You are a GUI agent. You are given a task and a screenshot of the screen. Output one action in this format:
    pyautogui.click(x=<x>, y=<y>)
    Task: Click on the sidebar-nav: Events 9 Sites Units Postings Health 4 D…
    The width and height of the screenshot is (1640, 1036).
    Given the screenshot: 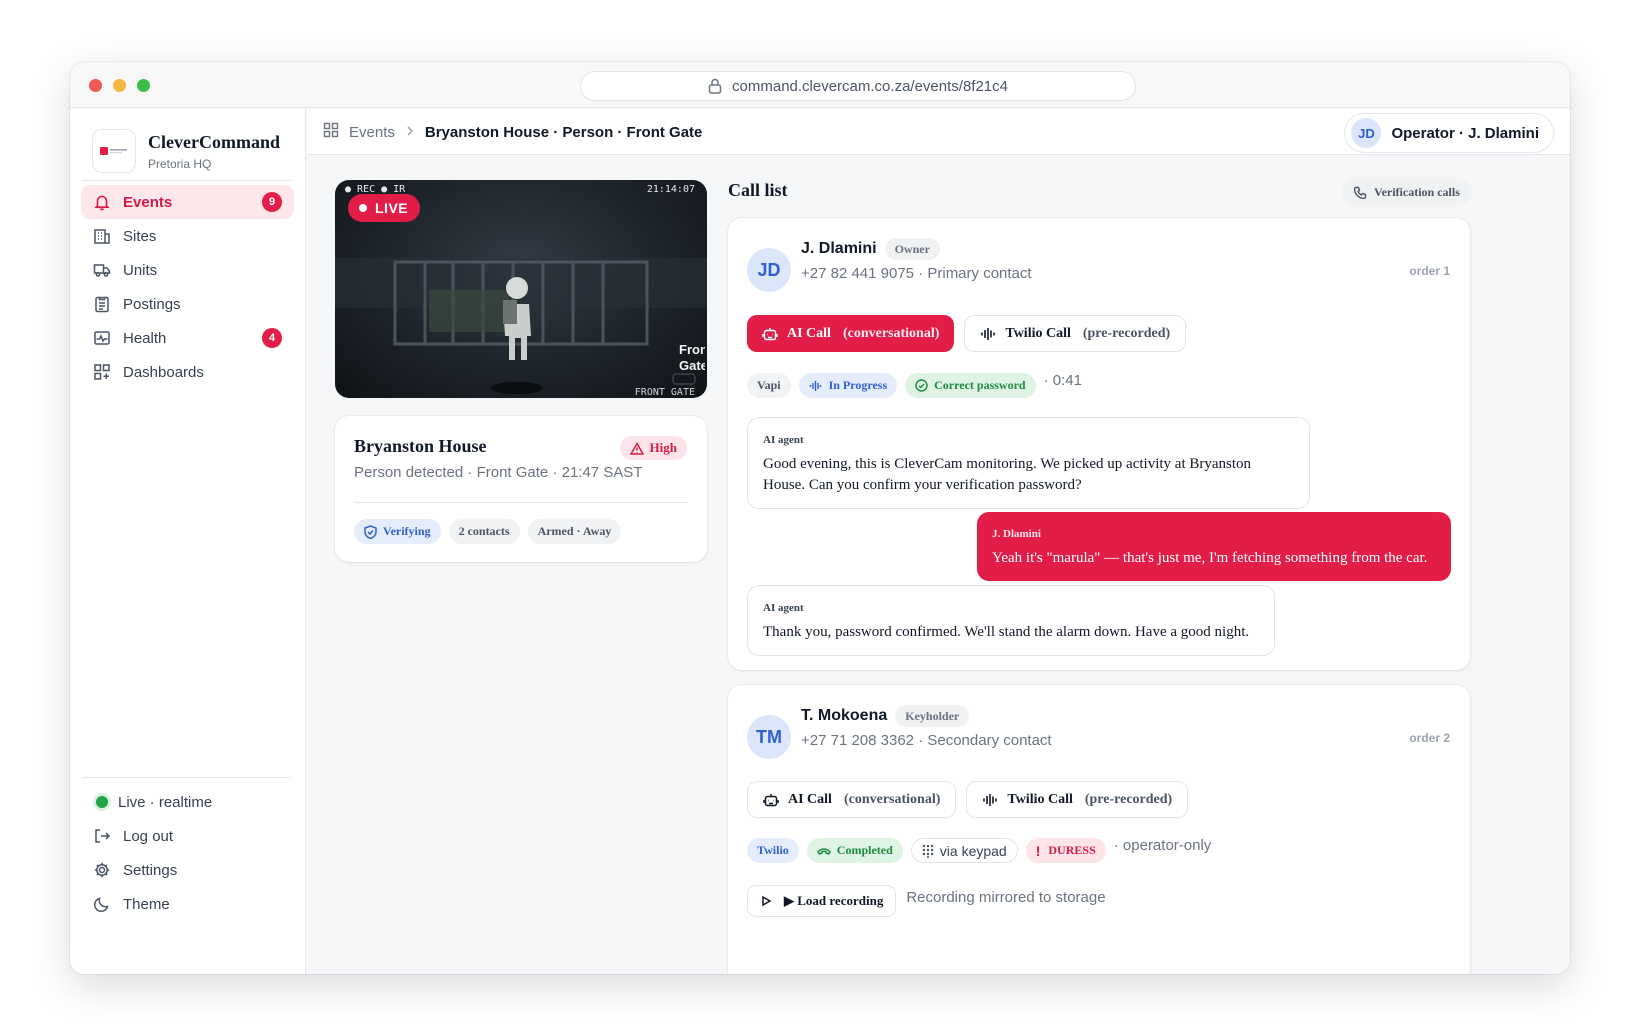 What is the action you would take?
    pyautogui.click(x=187, y=287)
    